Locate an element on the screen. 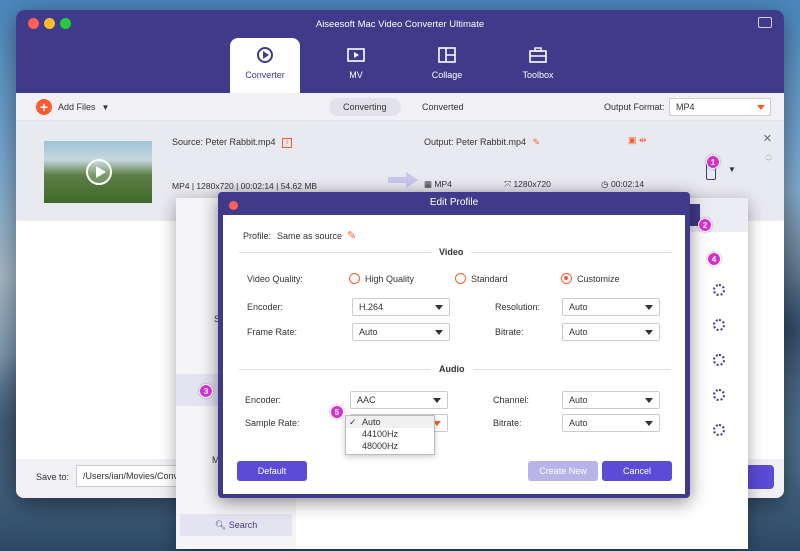  output-resolution: 1280x720 is located at coordinates (532, 184).